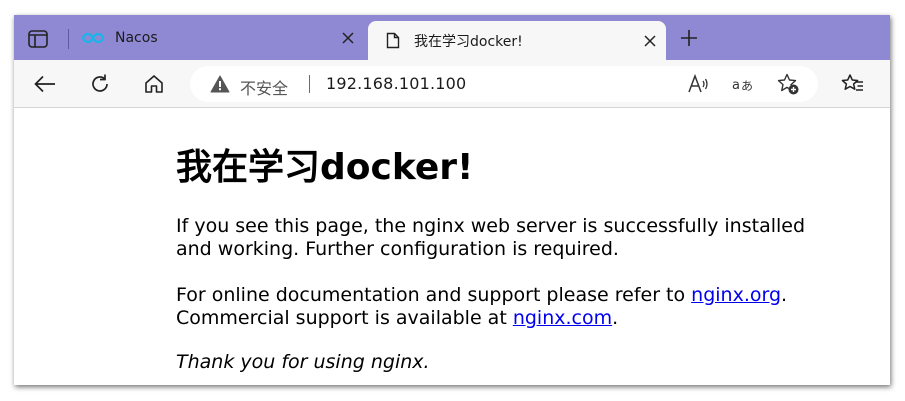 The width and height of the screenshot is (905, 401). I want to click on commercial-text: Commercial support is available at, so click(344, 318).